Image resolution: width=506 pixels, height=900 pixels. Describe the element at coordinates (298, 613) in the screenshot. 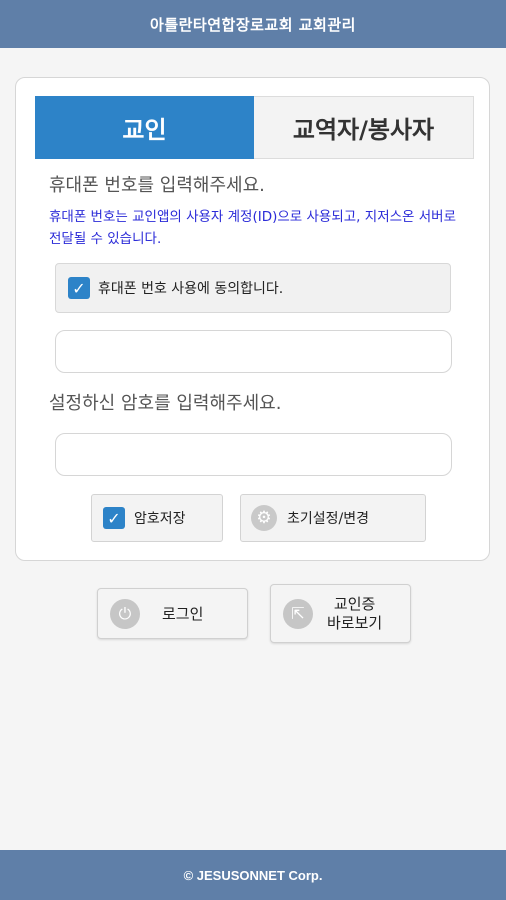

I see `share-icon: ⇱` at that location.